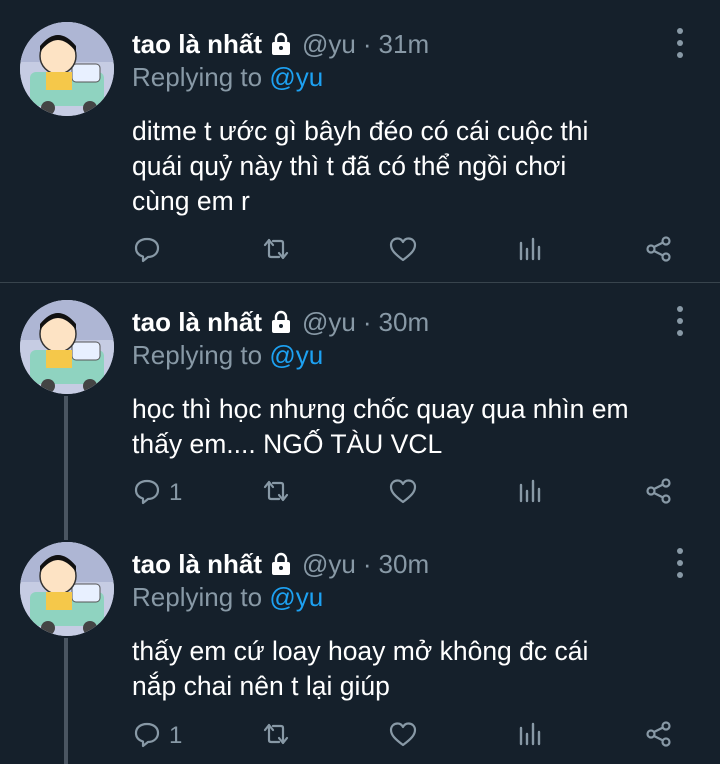 Image resolution: width=720 pixels, height=764 pixels. I want to click on tweet-text-line: thấy em.... NGỐ TÀU VCL, so click(287, 444).